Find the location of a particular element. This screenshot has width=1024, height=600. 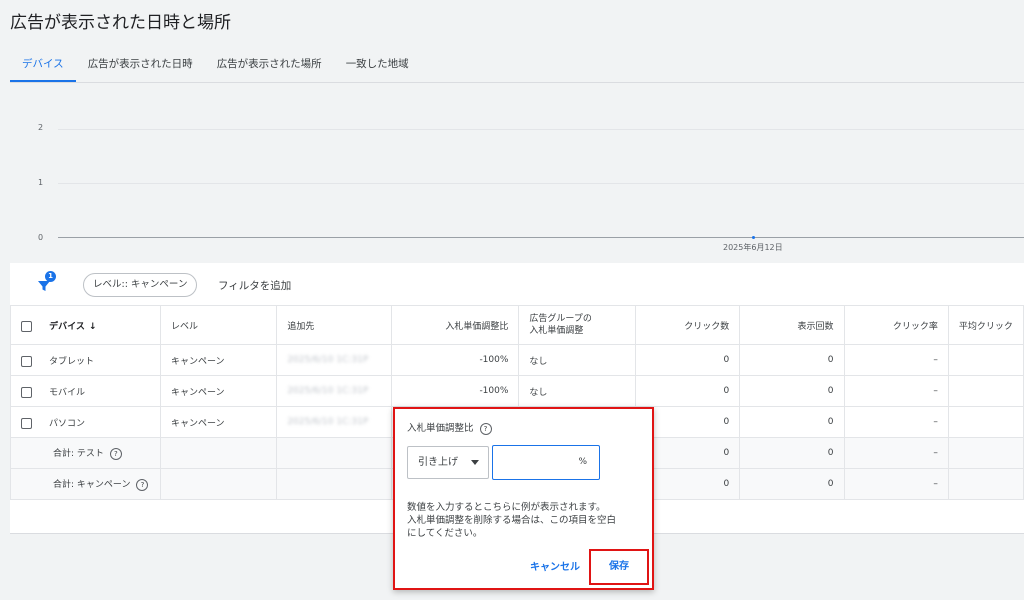

data-point is located at coordinates (753, 237).